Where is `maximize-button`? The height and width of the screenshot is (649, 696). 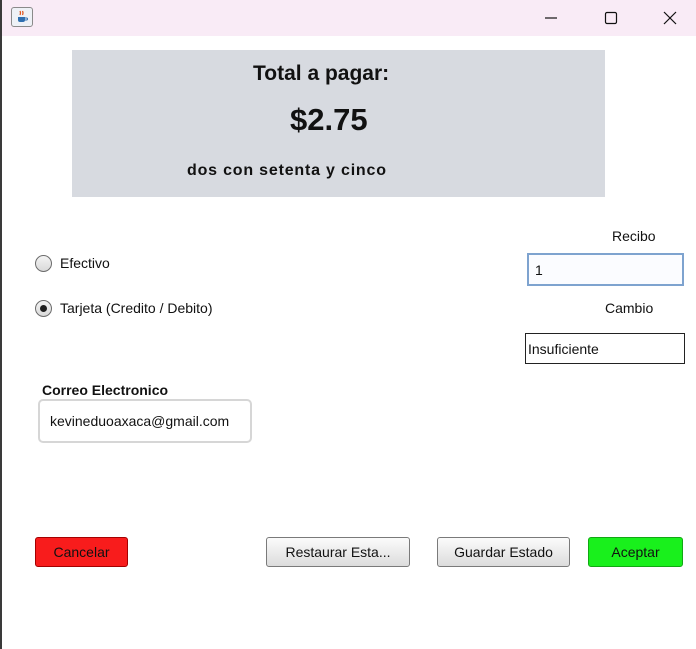
maximize-button is located at coordinates (611, 18).